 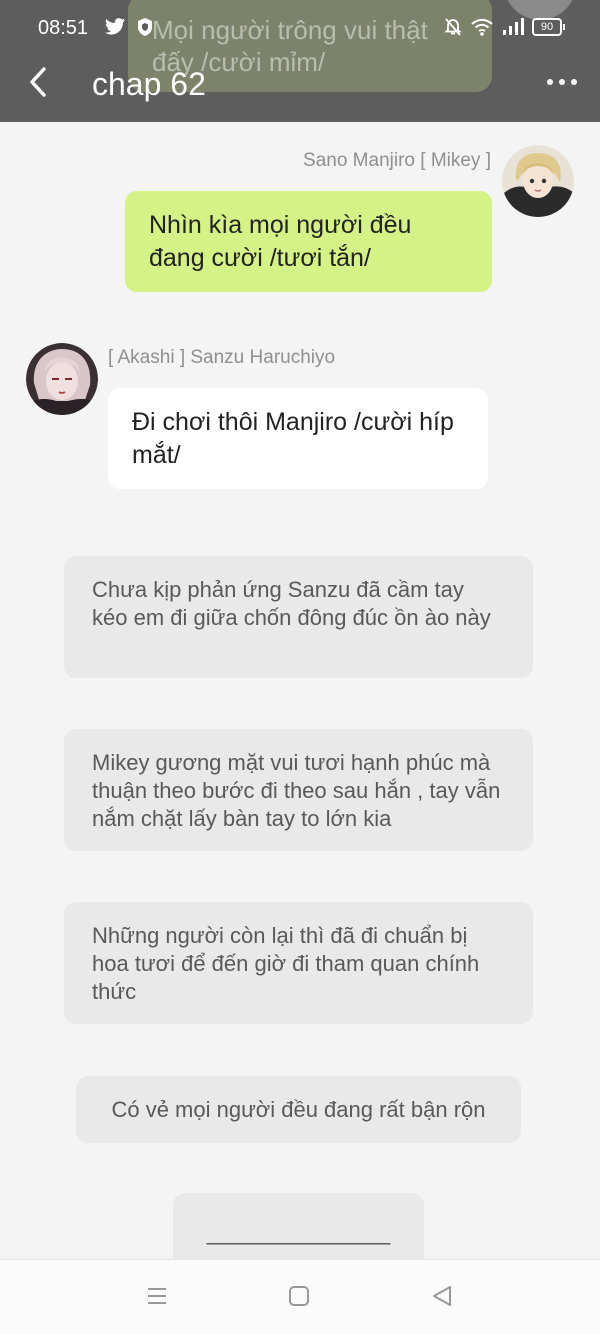 I want to click on back-button, so click(x=38, y=82).